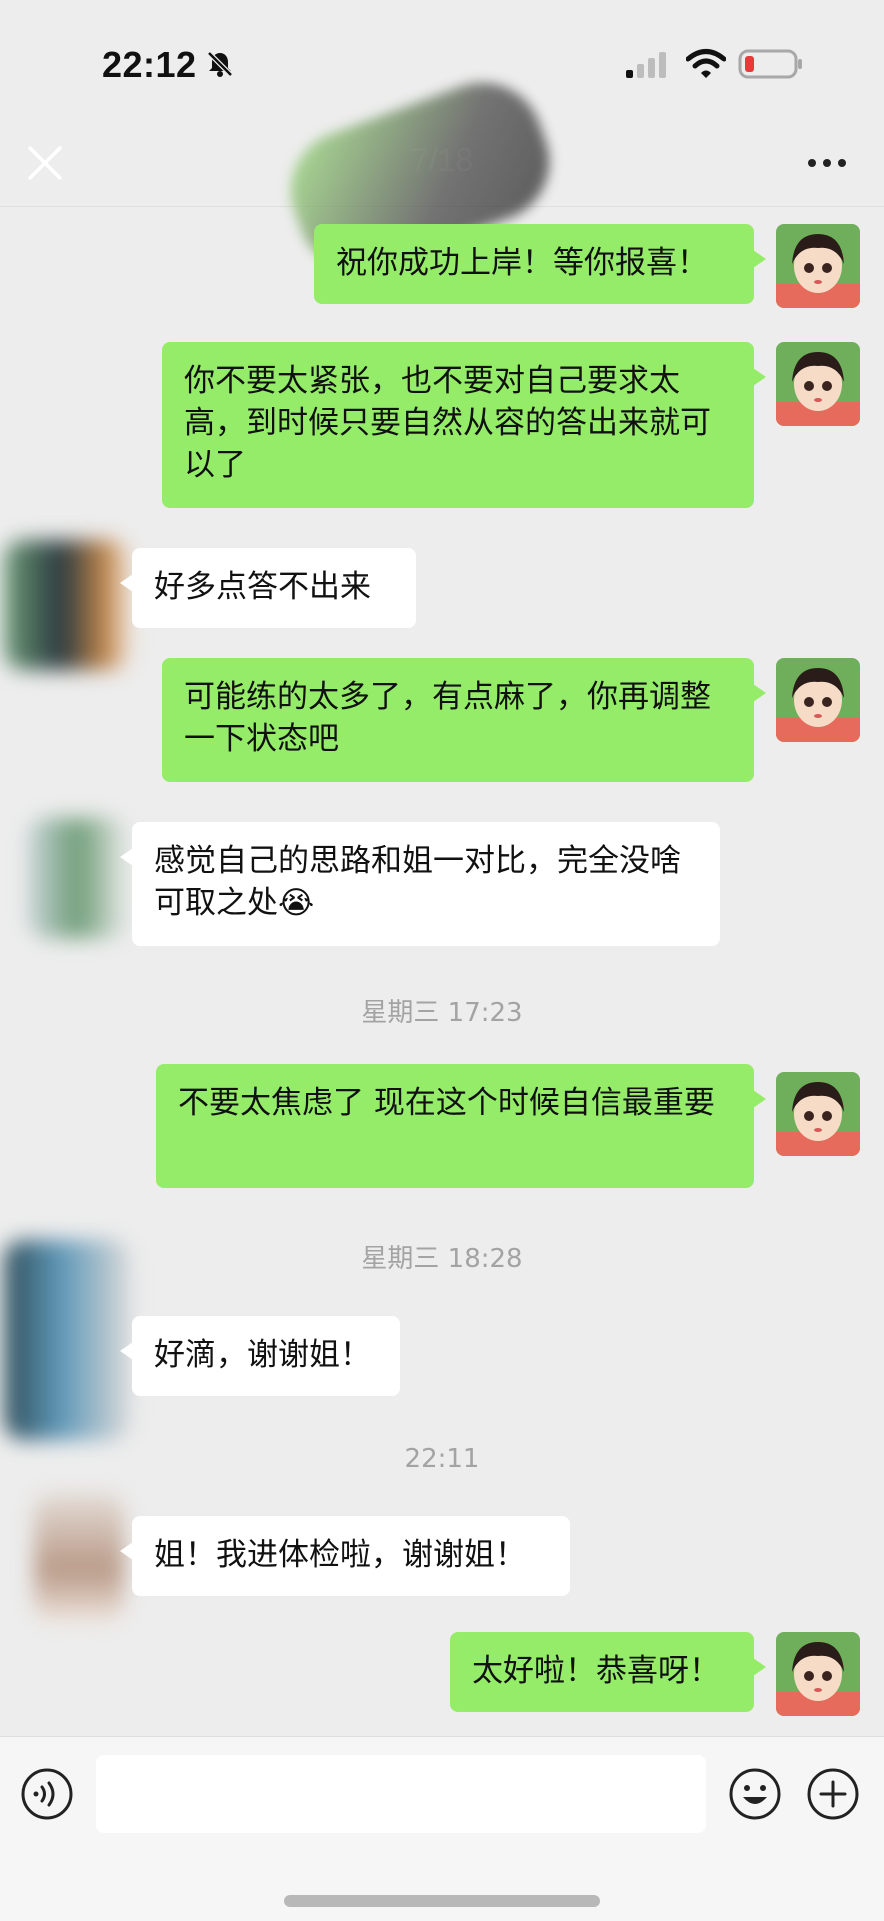 The image size is (884, 1921). I want to click on status-time: 22:12, so click(149, 64).